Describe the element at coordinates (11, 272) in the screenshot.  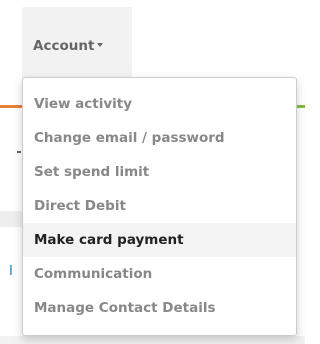
I see `background-partial-link-text: I` at that location.